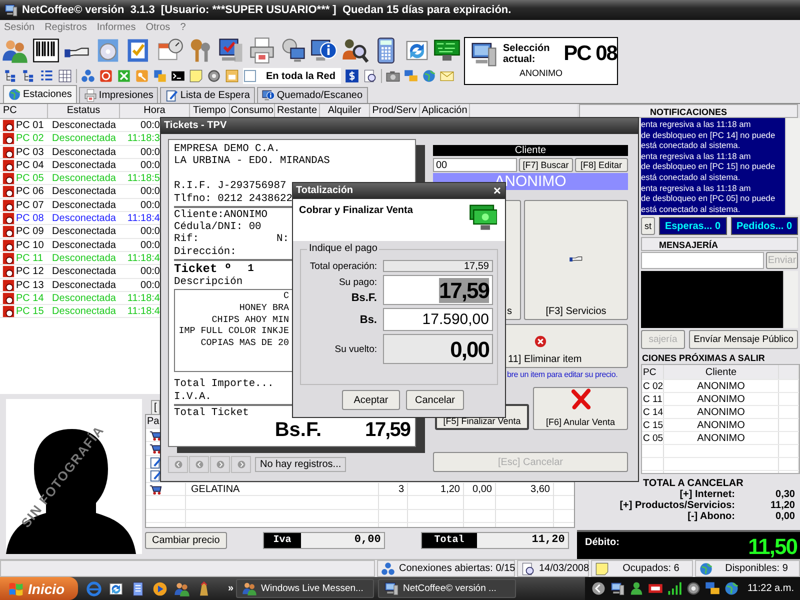 This screenshot has height=600, width=800. Describe the element at coordinates (601, 165) in the screenshot. I see `edit-button: [F8] Editar` at that location.